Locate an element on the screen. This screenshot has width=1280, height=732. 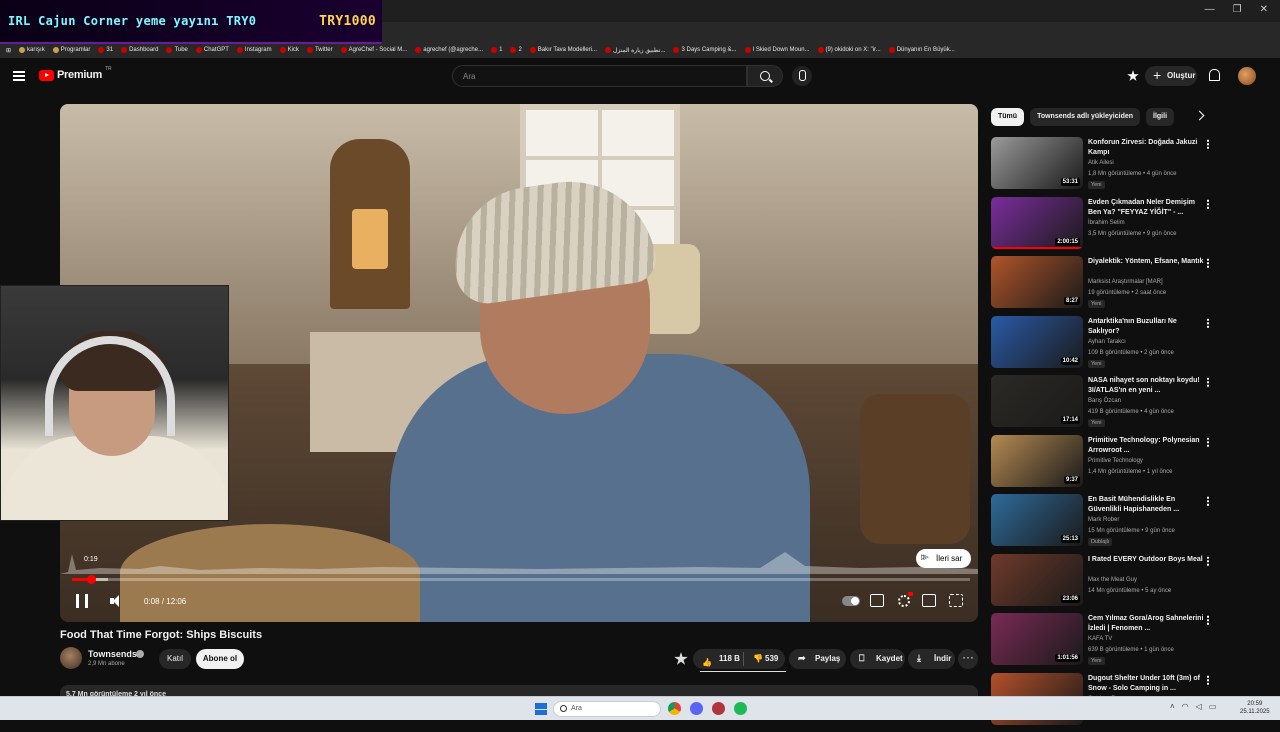
bookmark-item: 31 is located at coordinates (105, 50).